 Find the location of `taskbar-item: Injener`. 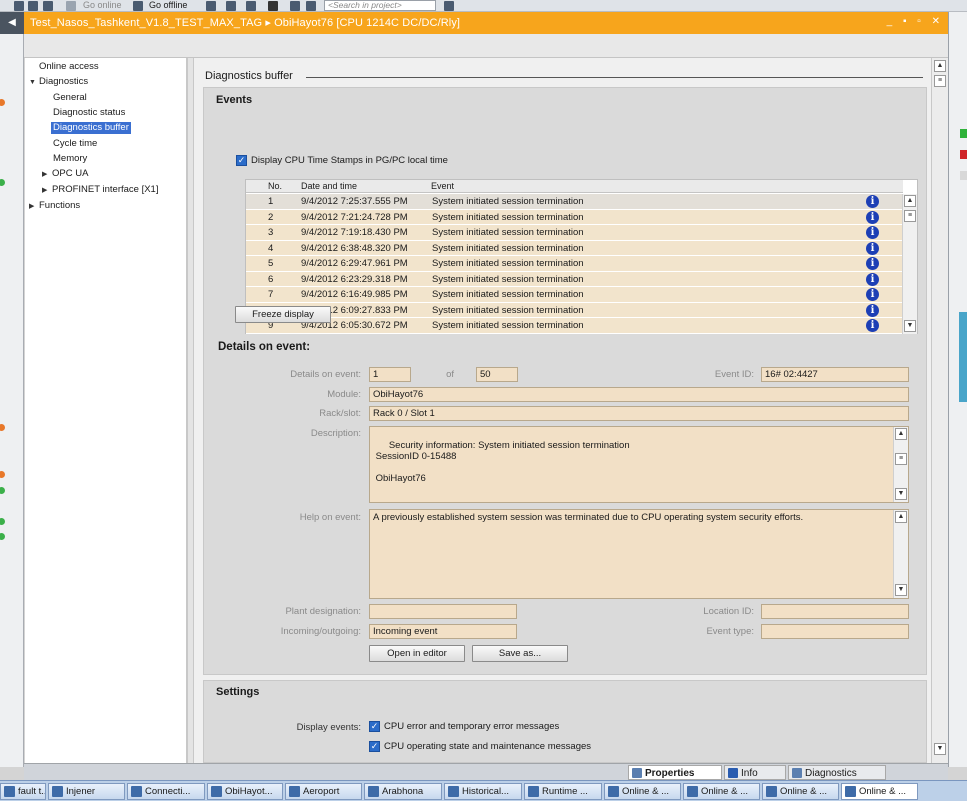

taskbar-item: Injener is located at coordinates (86, 791).